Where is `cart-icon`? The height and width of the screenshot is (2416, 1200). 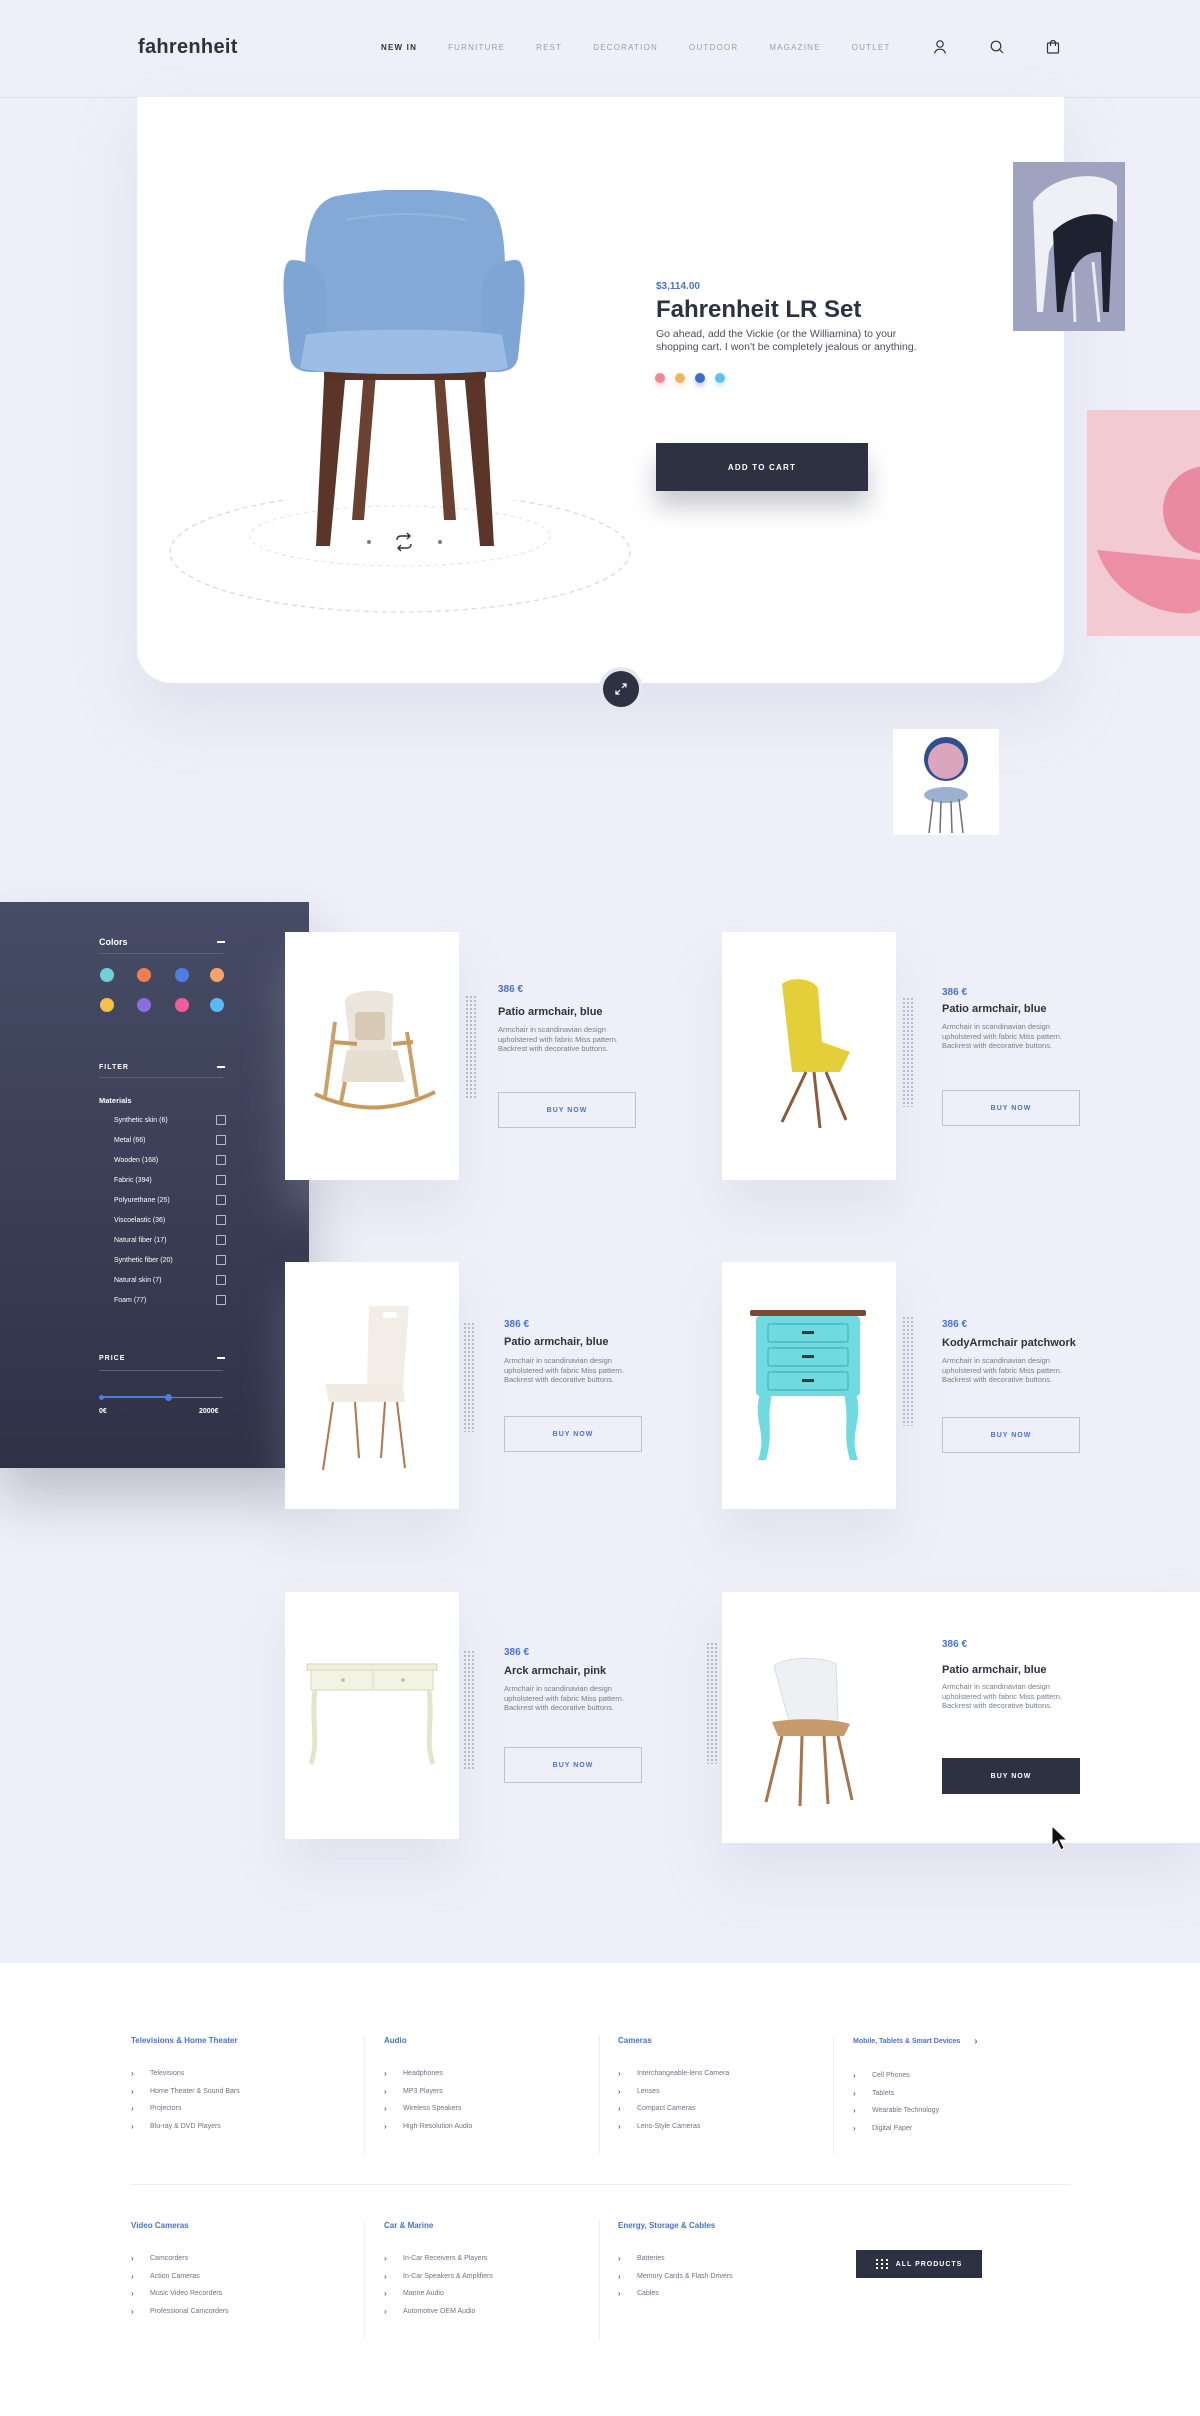
cart-icon is located at coordinates (1053, 47).